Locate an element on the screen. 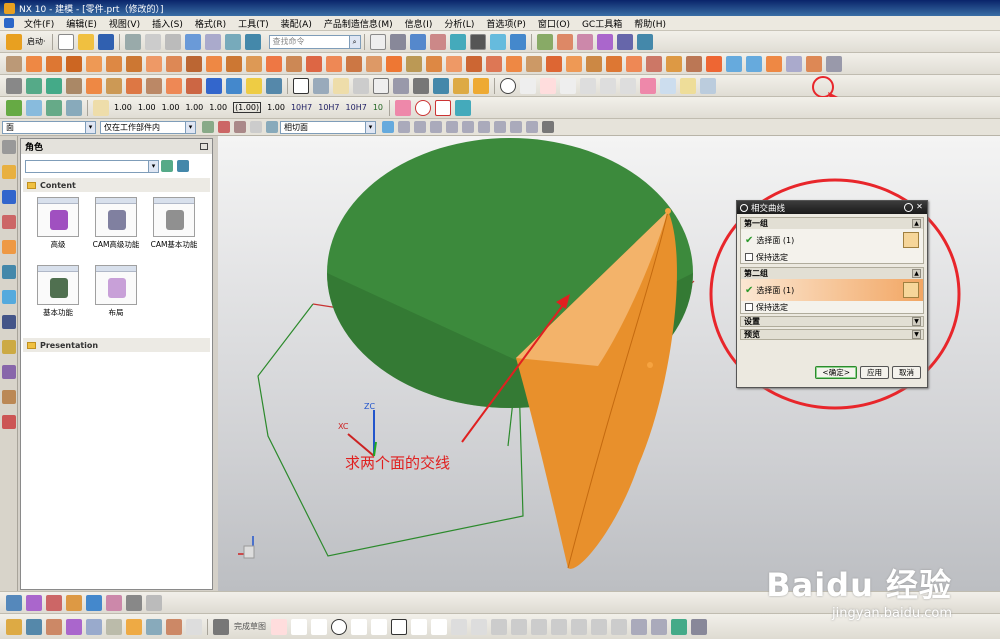  render-style-icon is located at coordinates (397, 41).